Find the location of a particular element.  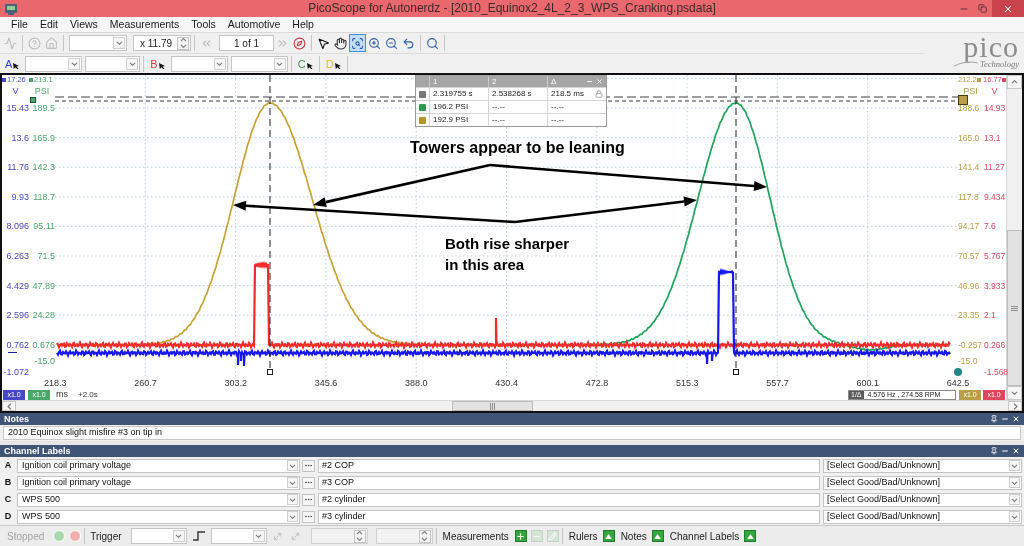

menu-item: Help is located at coordinates (303, 24).